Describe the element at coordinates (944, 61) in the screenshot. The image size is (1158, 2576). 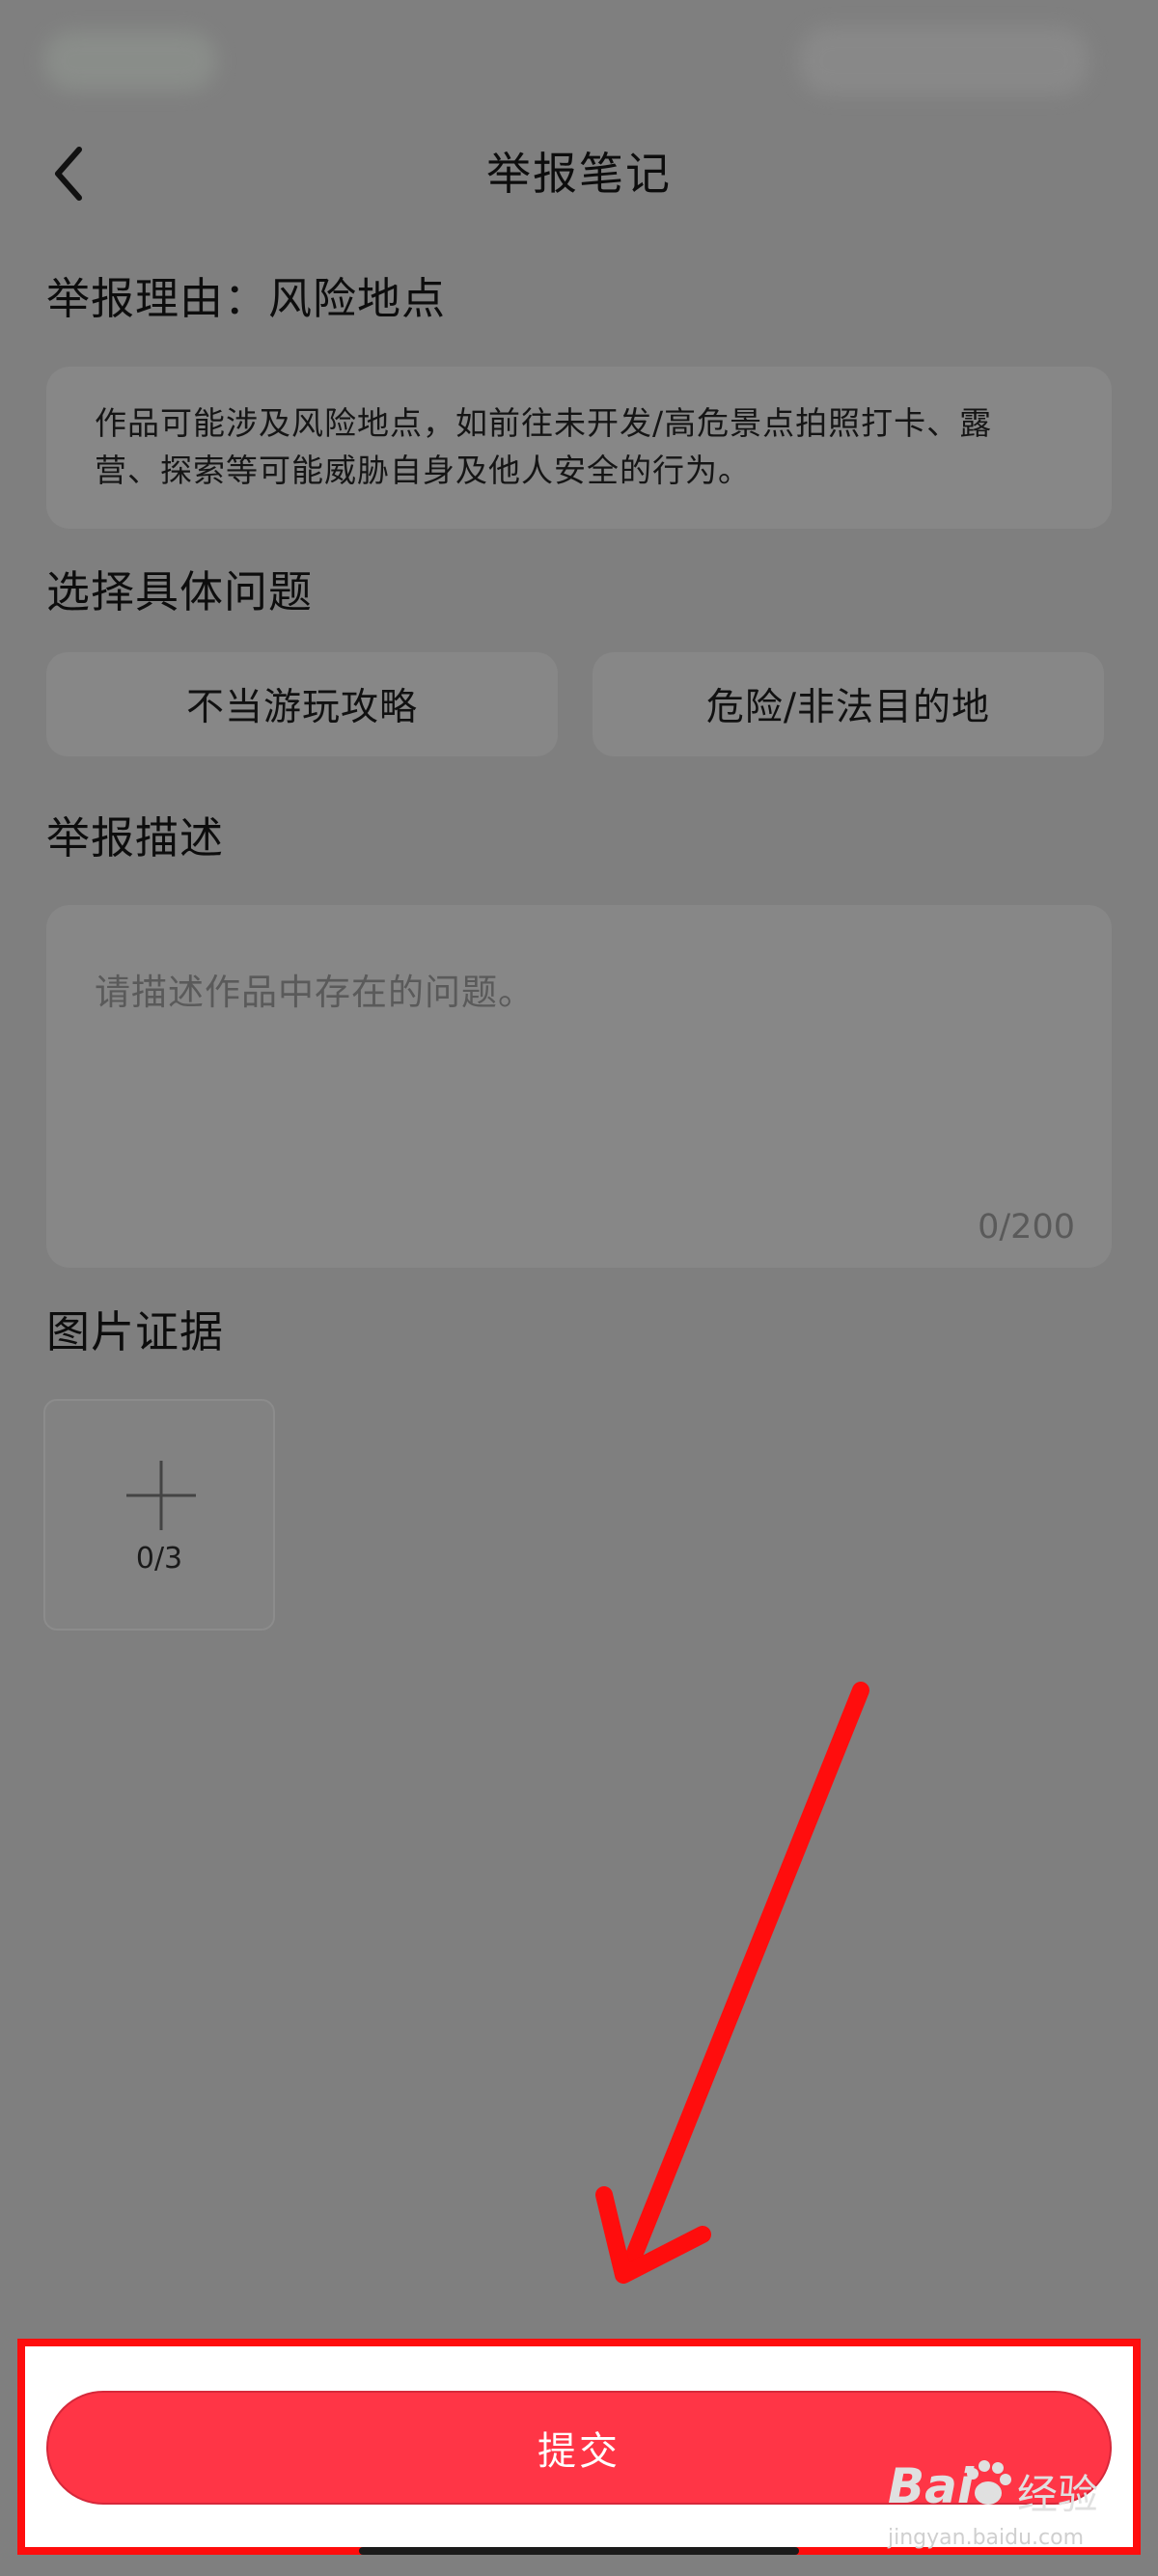
I see `status-bar-right-blurred` at that location.